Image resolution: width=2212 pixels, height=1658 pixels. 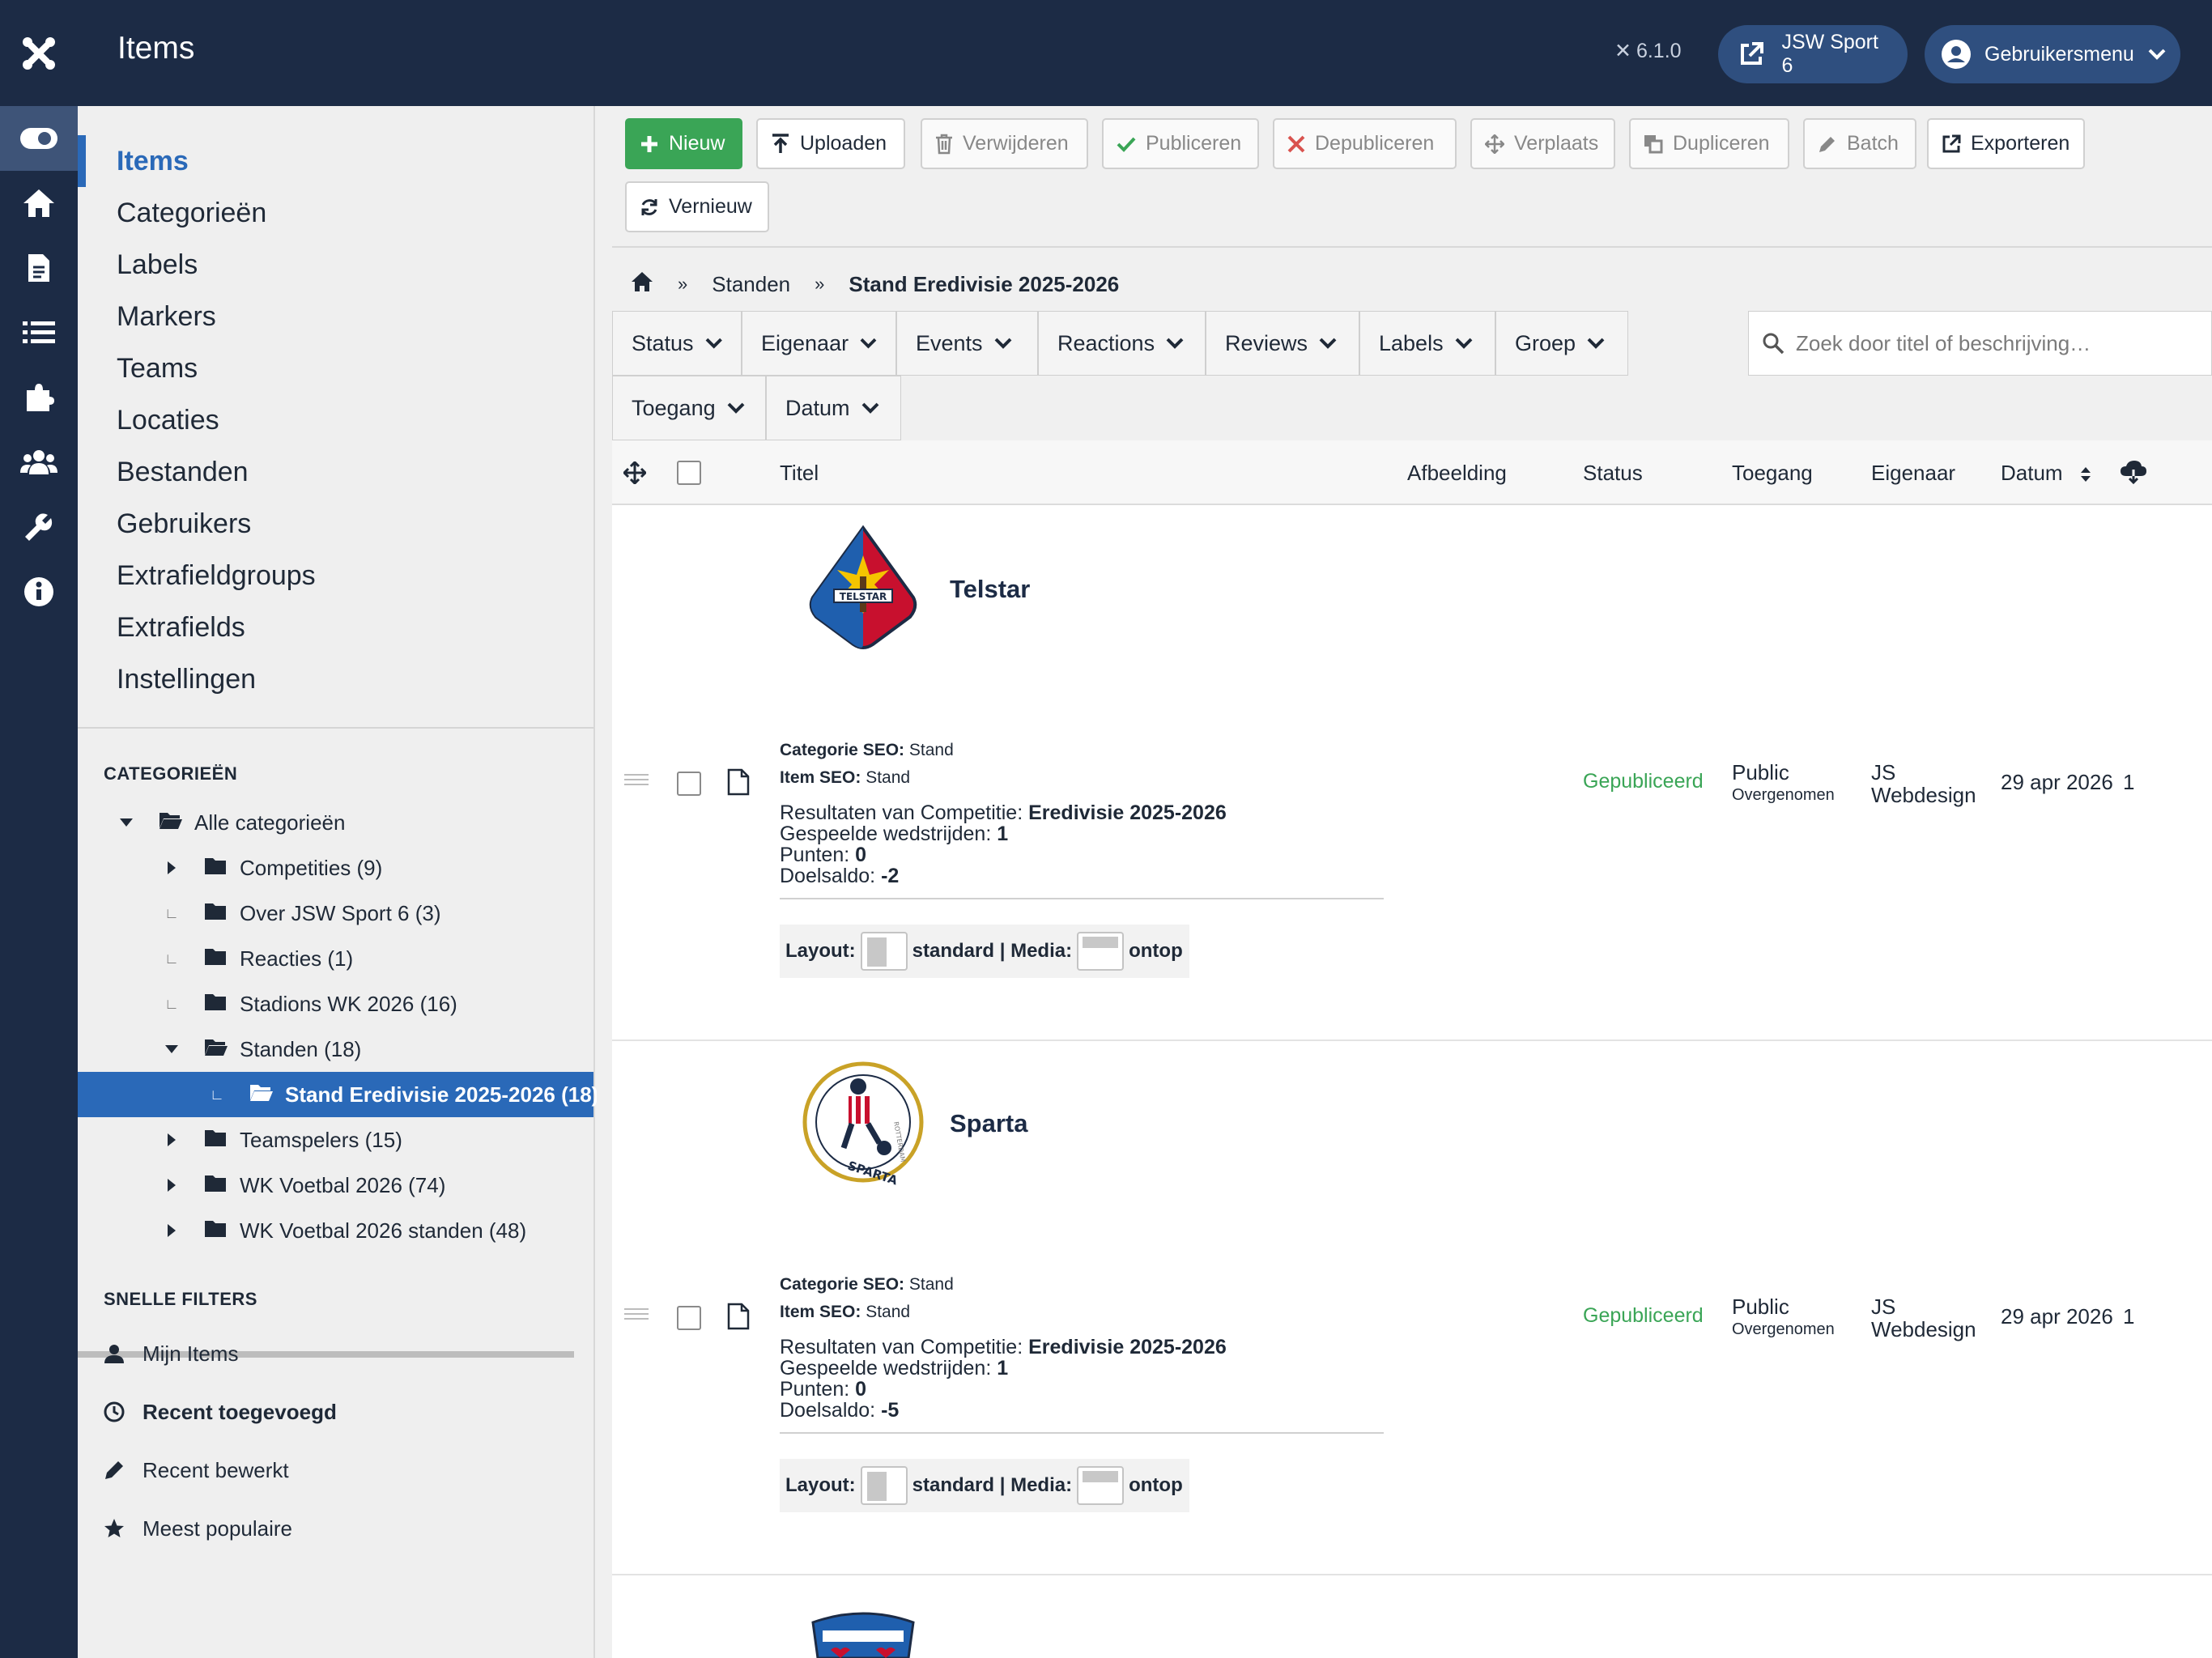 I want to click on item-hits: 1, so click(x=2129, y=1316).